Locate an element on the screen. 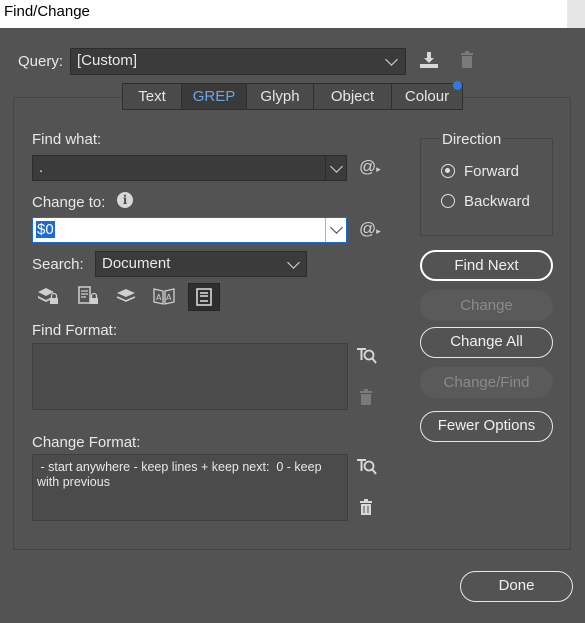  change-to-value: $0 is located at coordinates (45, 229).